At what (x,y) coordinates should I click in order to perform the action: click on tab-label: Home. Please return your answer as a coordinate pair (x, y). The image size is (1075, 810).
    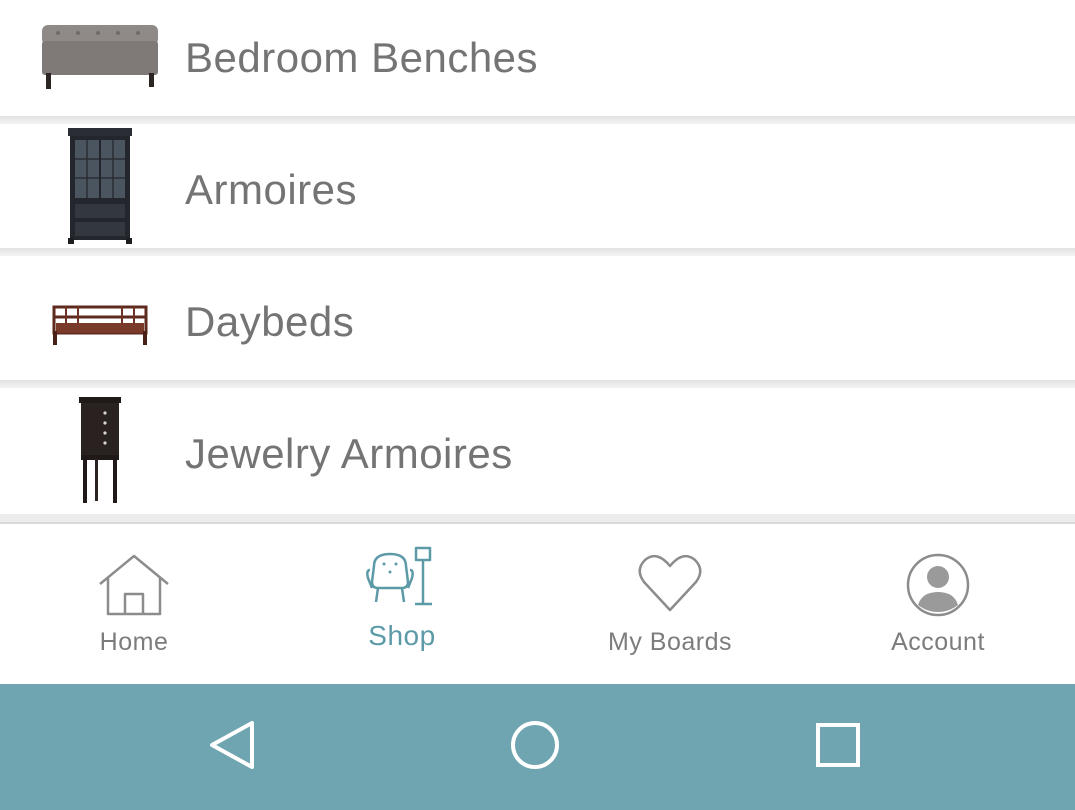
    Looking at the image, I should click on (134, 642).